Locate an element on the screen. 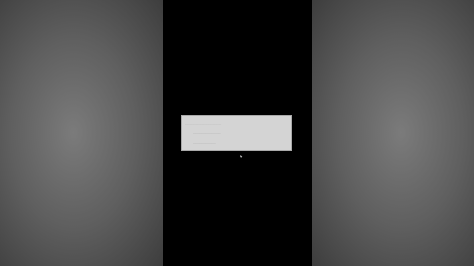 The image size is (474, 266). mouse-pointer-icon is located at coordinates (241, 156).